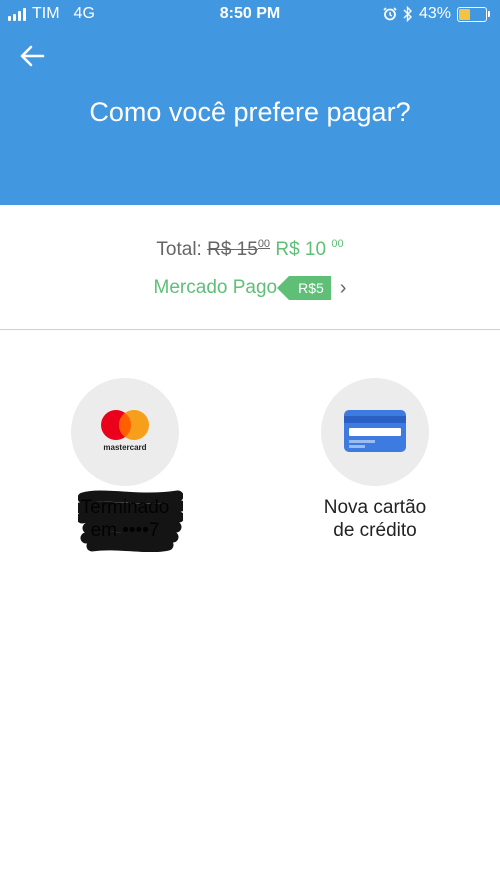 Image resolution: width=500 pixels, height=889 pixels. I want to click on payment-option-new-card: Nova cartão de crédito, so click(375, 460).